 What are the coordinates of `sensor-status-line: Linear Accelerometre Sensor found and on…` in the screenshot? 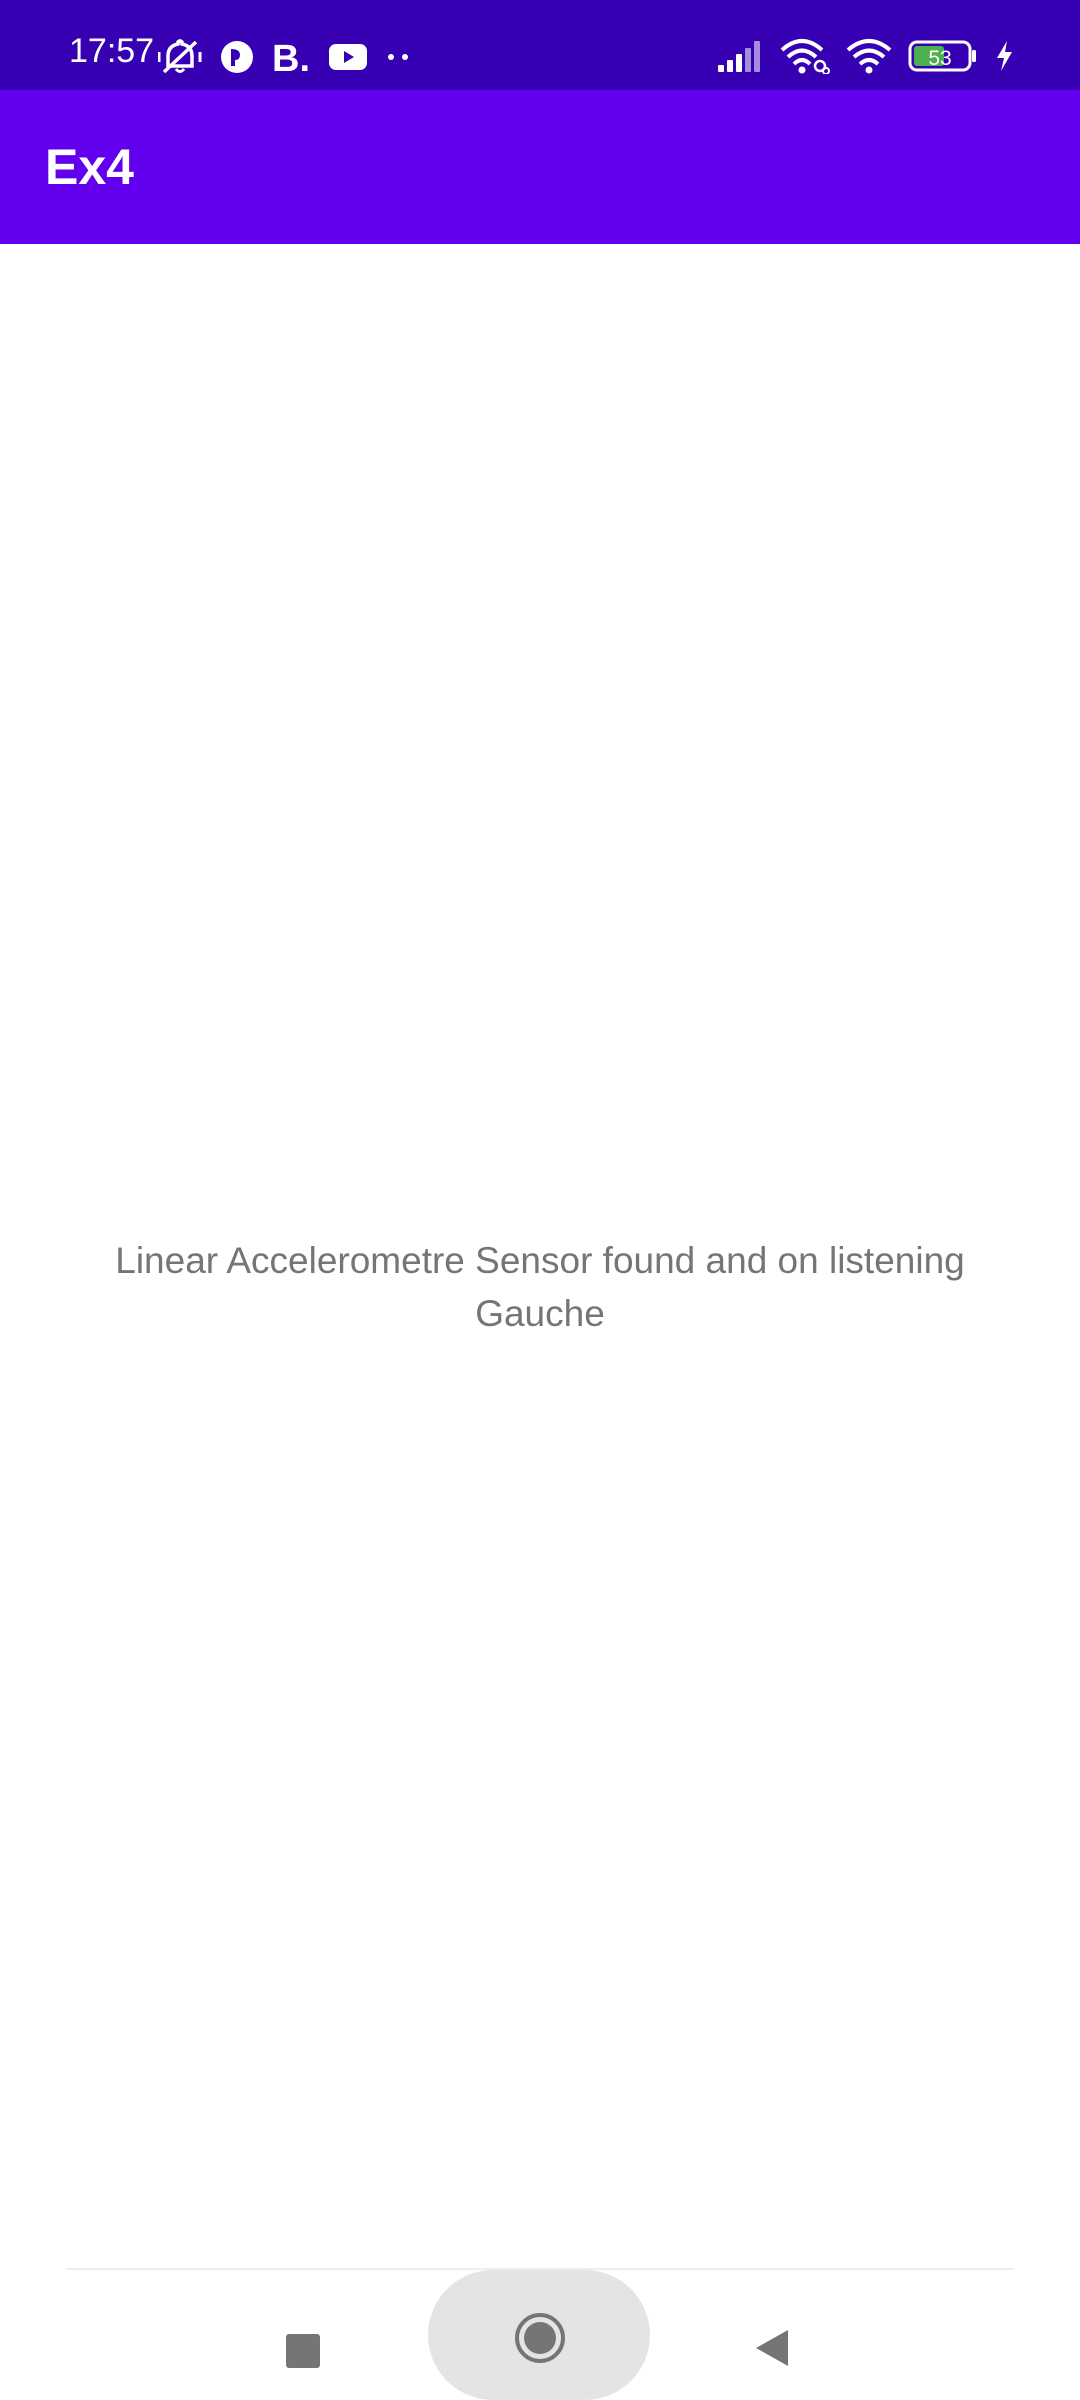 It's located at (540, 1260).